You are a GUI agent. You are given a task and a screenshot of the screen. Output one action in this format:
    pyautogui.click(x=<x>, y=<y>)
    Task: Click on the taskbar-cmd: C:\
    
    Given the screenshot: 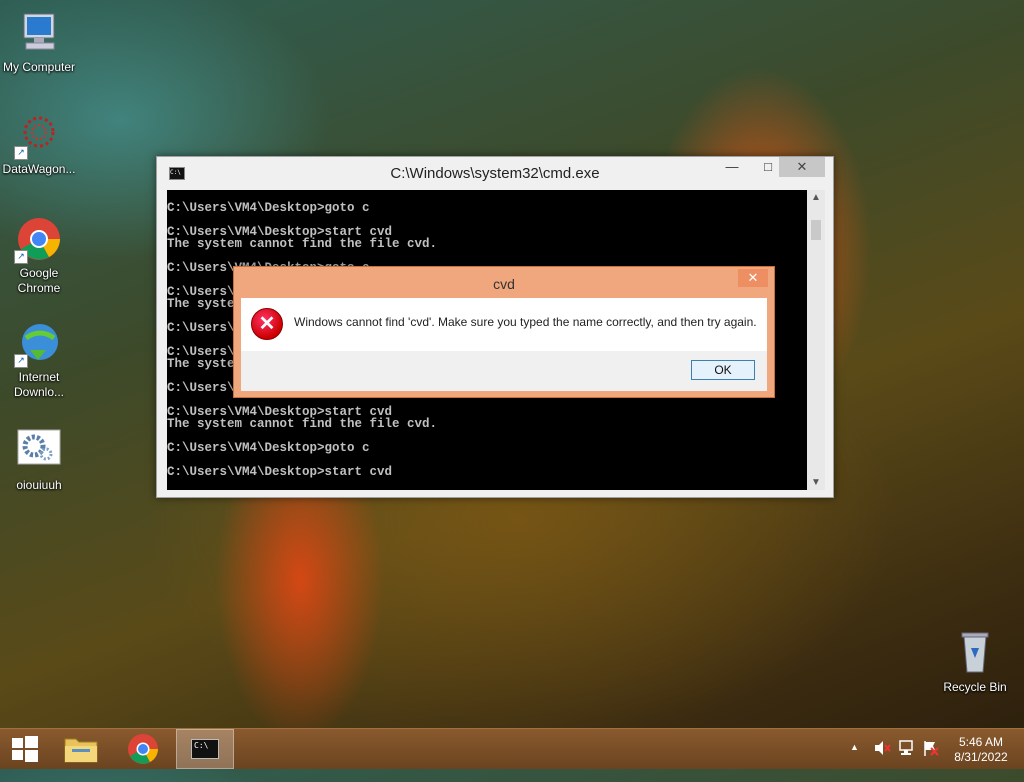 What is the action you would take?
    pyautogui.click(x=205, y=749)
    